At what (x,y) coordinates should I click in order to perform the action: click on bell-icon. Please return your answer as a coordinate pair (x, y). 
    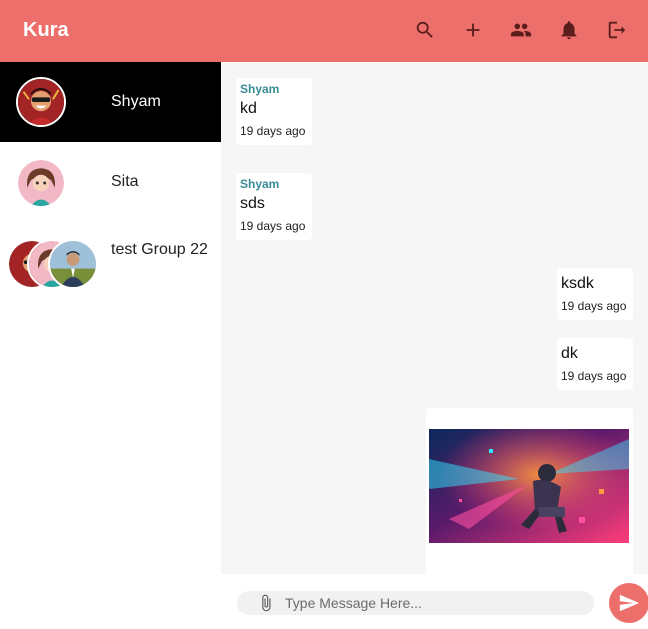
    Looking at the image, I should click on (569, 30).